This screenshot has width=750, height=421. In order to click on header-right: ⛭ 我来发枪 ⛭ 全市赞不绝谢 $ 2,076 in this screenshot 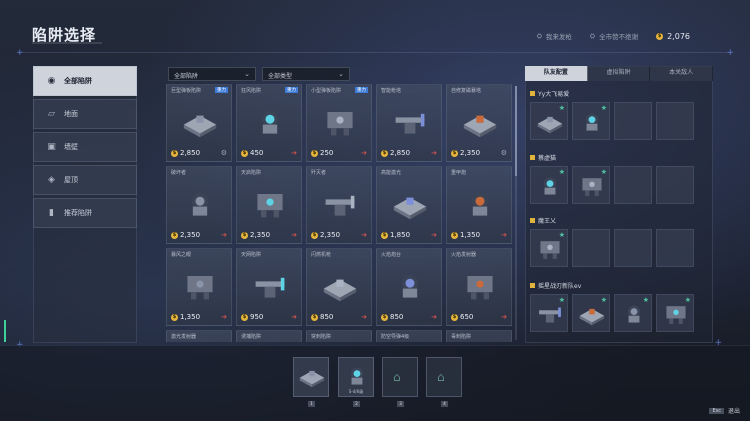, I will do `click(613, 36)`.